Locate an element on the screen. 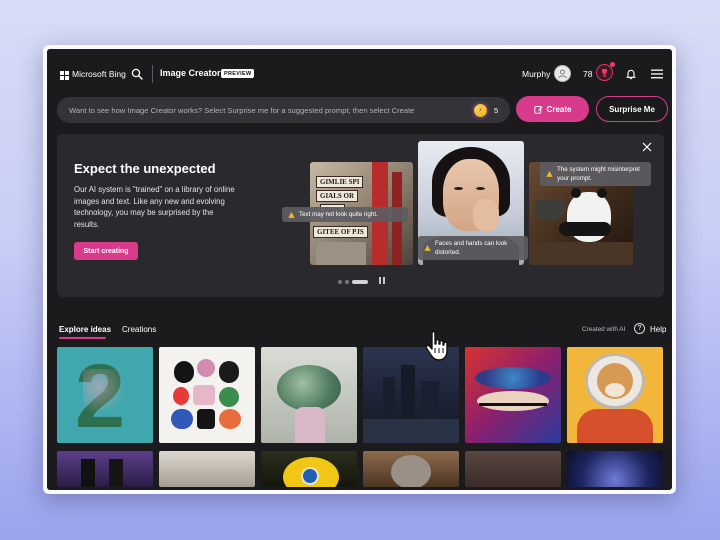  panda-pot is located at coordinates (550, 210).